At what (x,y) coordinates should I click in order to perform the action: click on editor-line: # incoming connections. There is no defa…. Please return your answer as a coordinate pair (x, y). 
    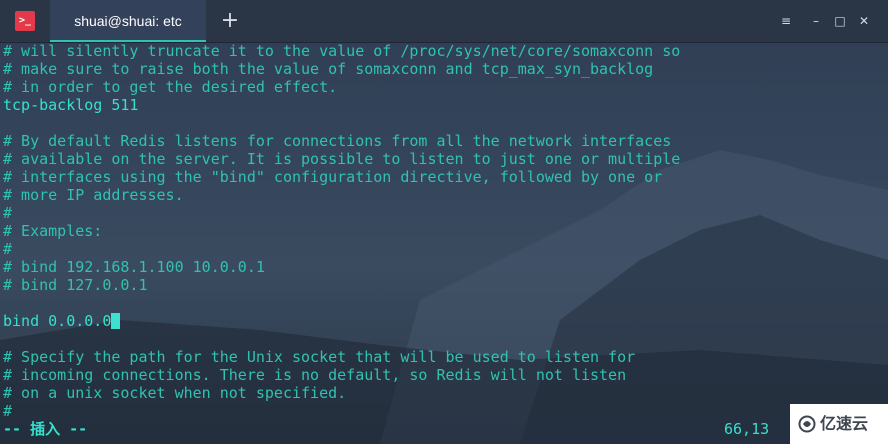
    Looking at the image, I should click on (315, 375).